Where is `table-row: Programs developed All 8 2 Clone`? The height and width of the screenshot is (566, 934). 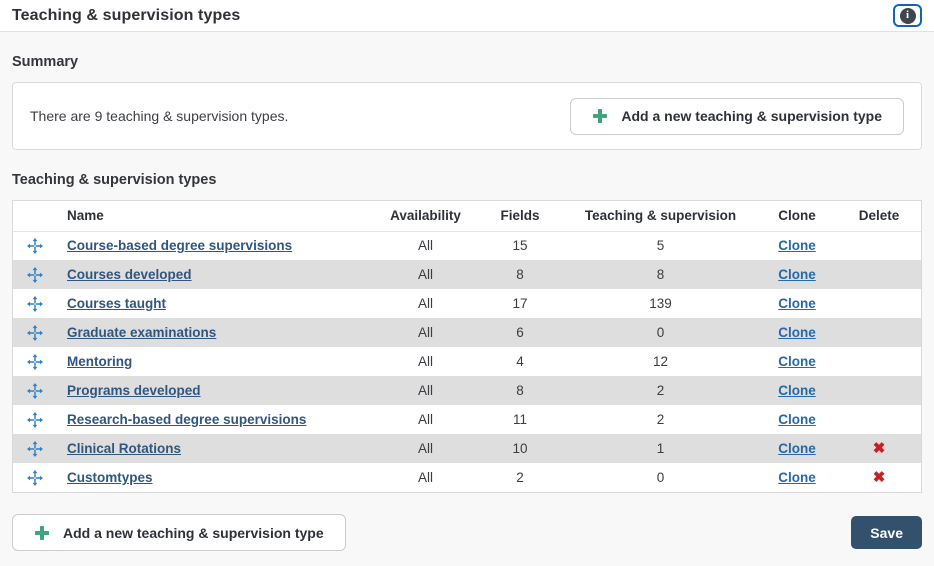 table-row: Programs developed All 8 2 Clone is located at coordinates (467, 390).